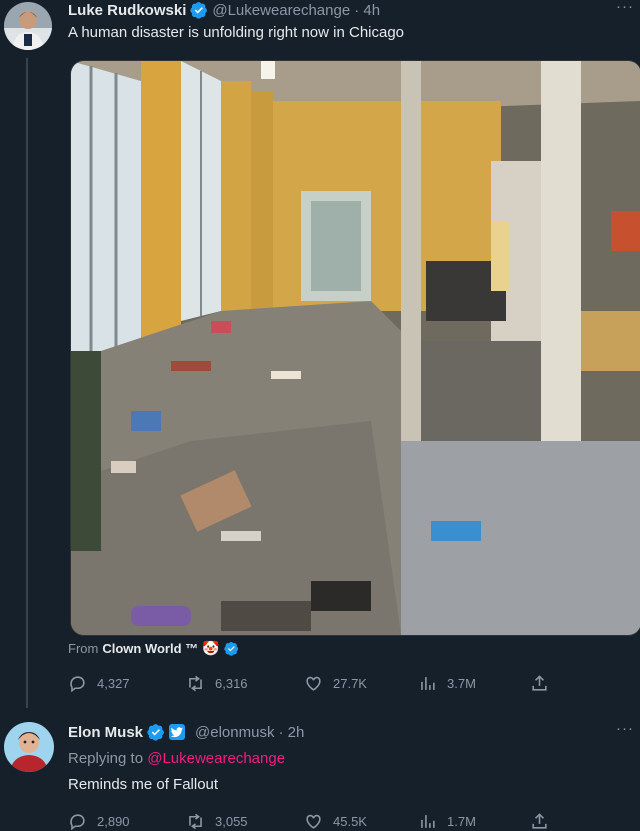 This screenshot has height=831, width=640. I want to click on retweet-button: 3,055, so click(217, 821).